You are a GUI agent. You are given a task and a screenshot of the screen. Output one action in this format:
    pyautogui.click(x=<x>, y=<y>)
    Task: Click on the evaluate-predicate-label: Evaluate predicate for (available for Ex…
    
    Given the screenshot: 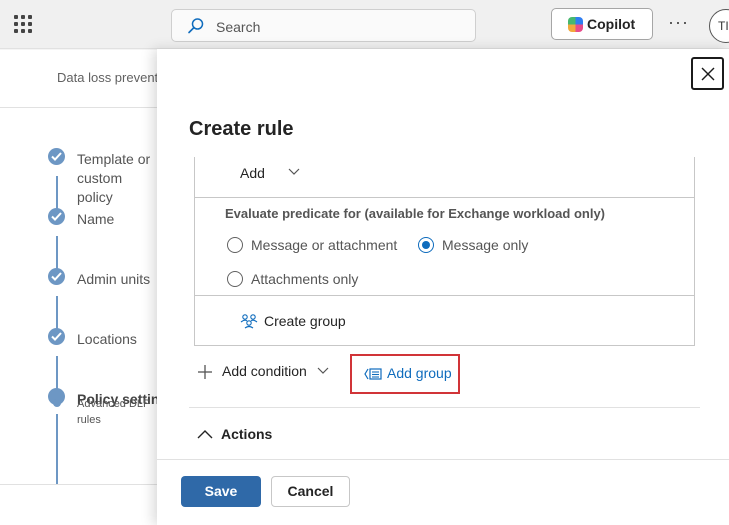 What is the action you would take?
    pyautogui.click(x=415, y=213)
    